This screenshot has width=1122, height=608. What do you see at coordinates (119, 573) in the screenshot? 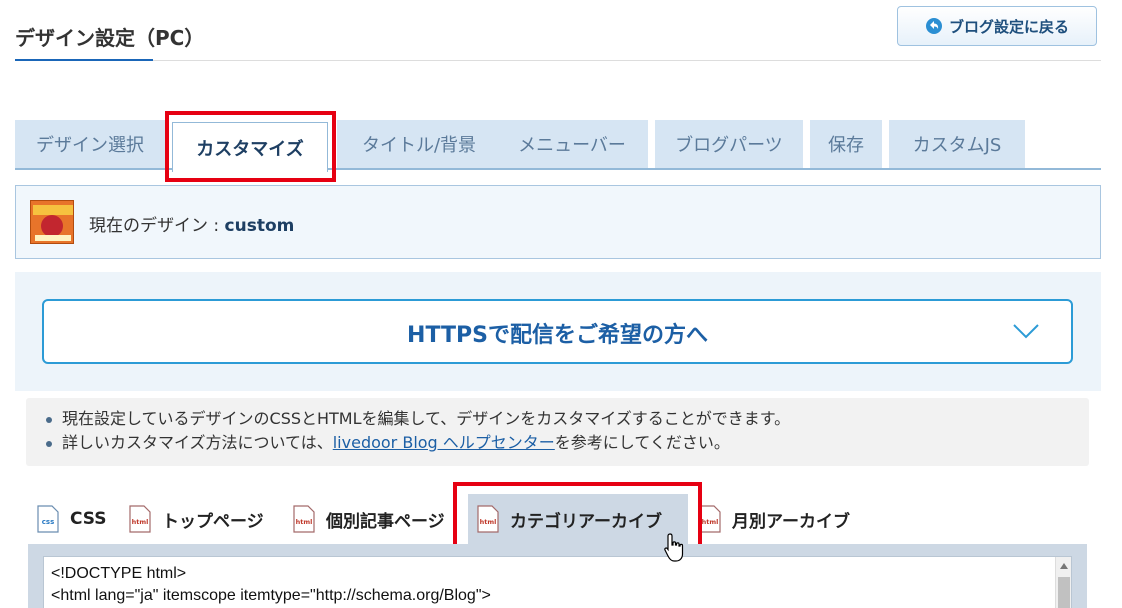
I see `editor-line: <!DOCTYPE html>` at bounding box center [119, 573].